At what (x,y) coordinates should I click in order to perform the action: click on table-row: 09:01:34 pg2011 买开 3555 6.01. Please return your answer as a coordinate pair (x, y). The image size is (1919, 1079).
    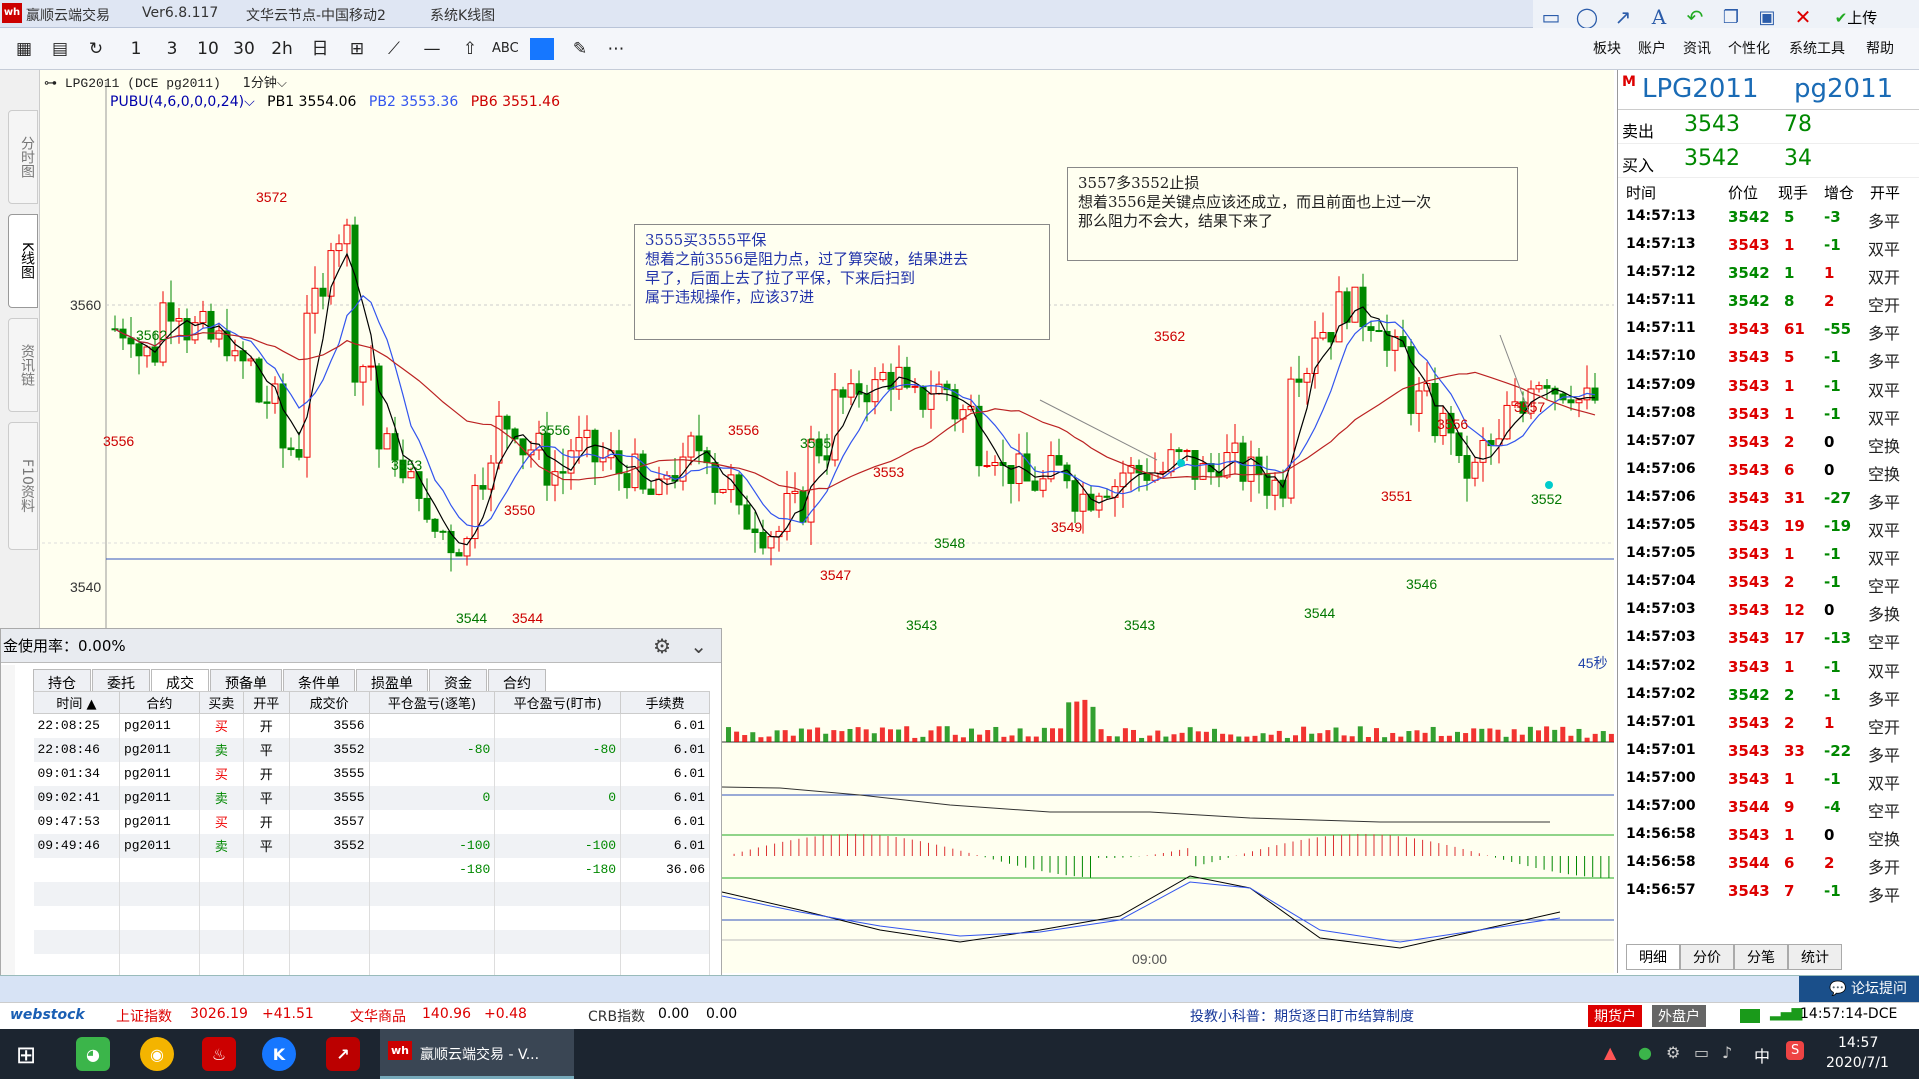
    Looking at the image, I should click on (371, 773).